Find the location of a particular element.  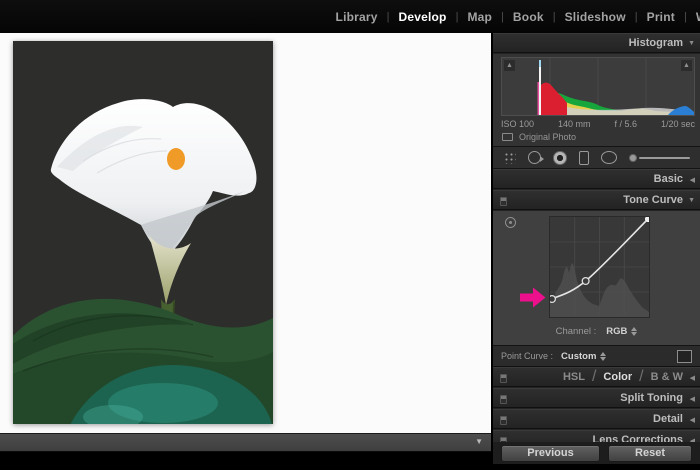

toolbar-chevron-down-icon: ▼ is located at coordinates (479, 441).